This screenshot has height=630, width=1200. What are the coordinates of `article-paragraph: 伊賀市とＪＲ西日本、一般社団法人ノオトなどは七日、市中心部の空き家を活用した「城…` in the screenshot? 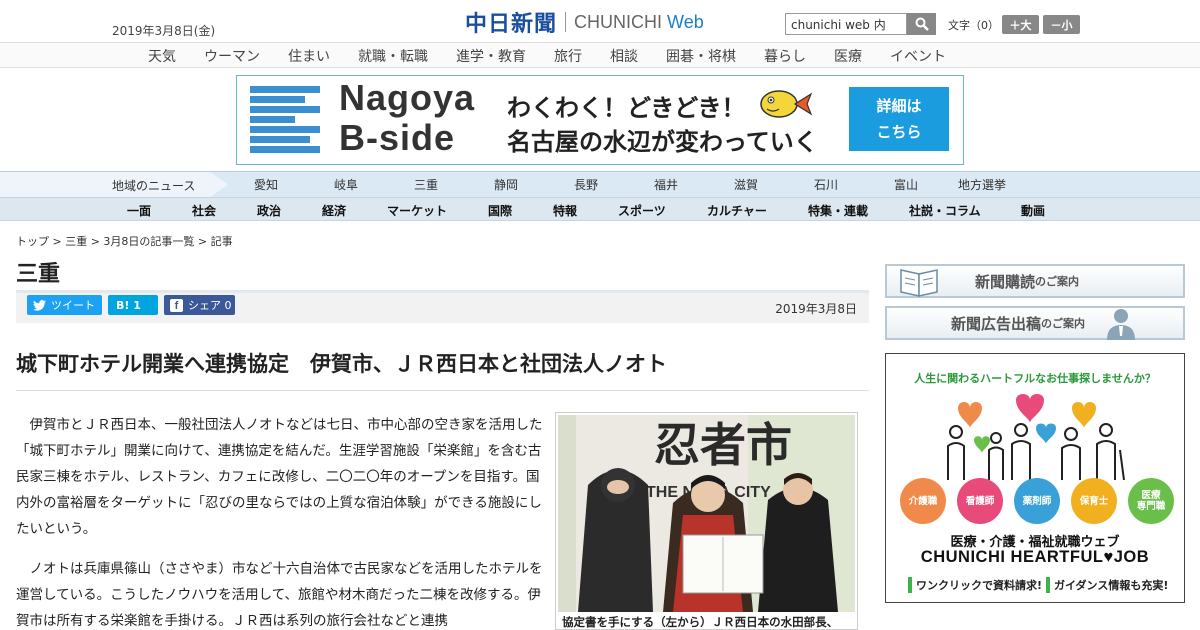 It's located at (279, 477).